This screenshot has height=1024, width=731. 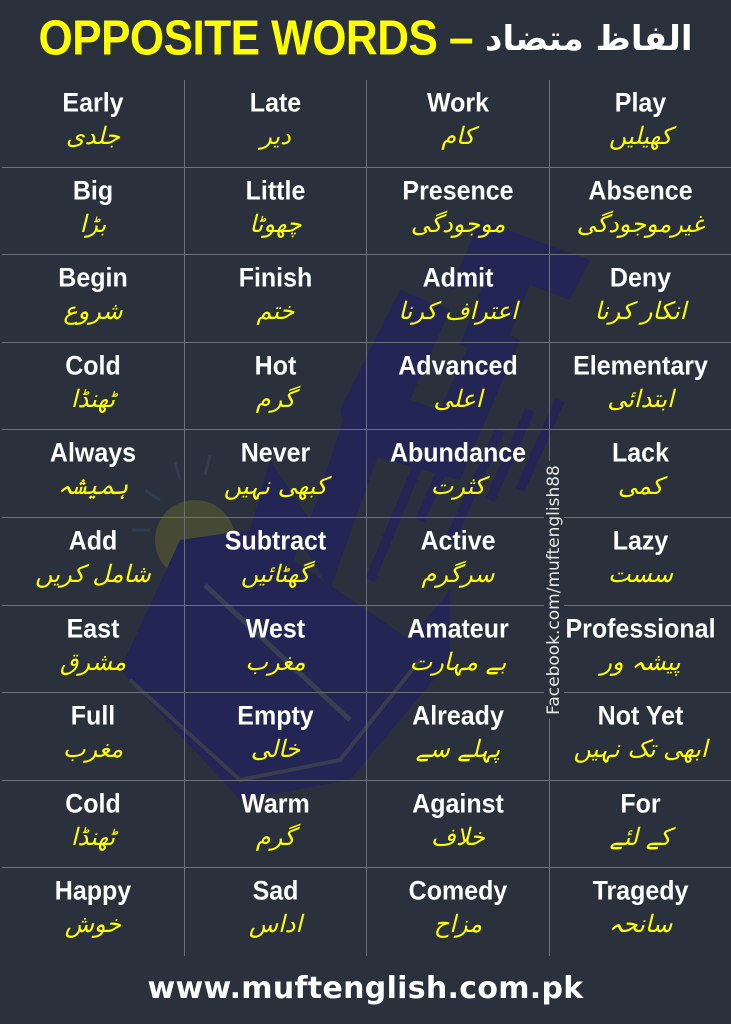 I want to click on english-word: Work, so click(x=458, y=103).